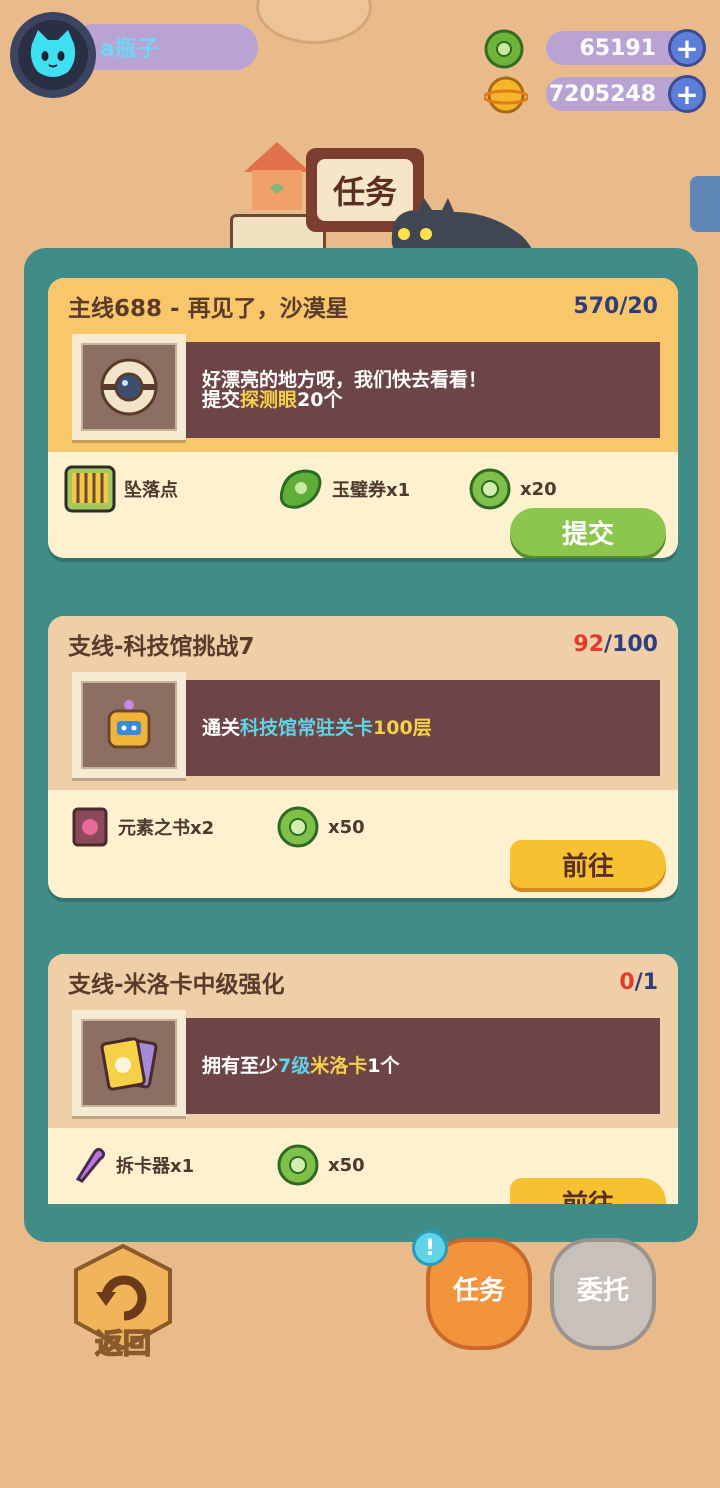 This screenshot has height=1488, width=720. What do you see at coordinates (345, 380) in the screenshot?
I see `desc-line: 好漂亮的地方呀，我们快去看看！` at bounding box center [345, 380].